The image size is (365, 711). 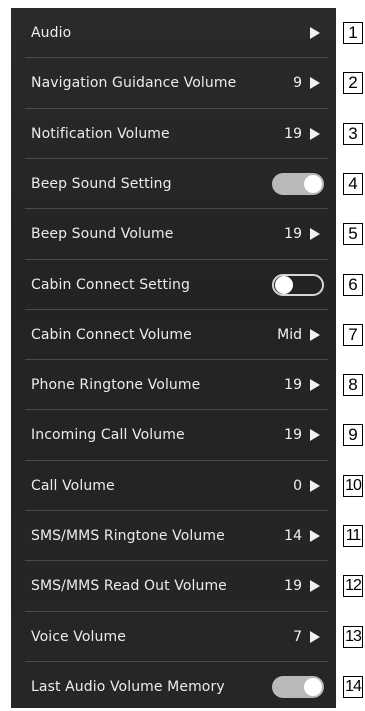 I want to click on setting-label: Beep Sound Volume, so click(x=102, y=234).